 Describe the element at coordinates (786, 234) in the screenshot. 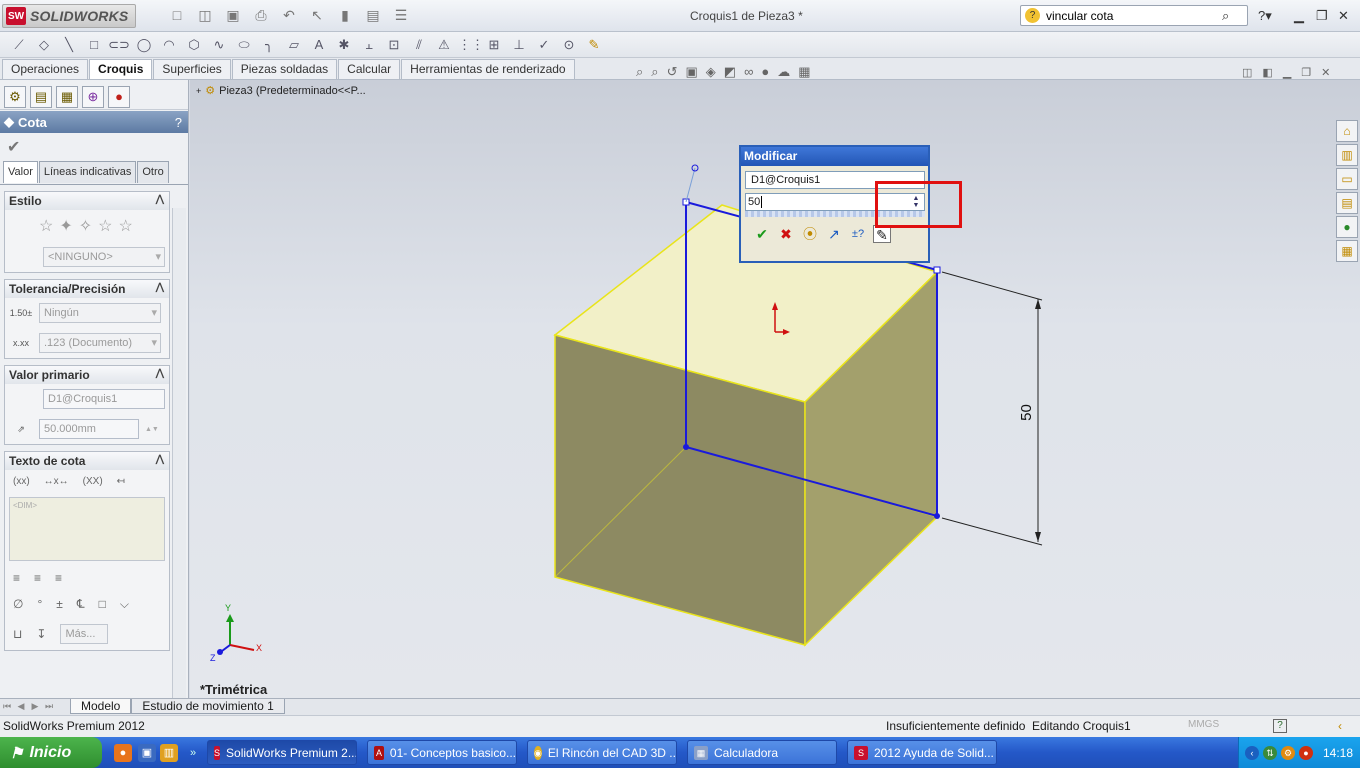

I see `cancel-x-icon: ✖` at that location.